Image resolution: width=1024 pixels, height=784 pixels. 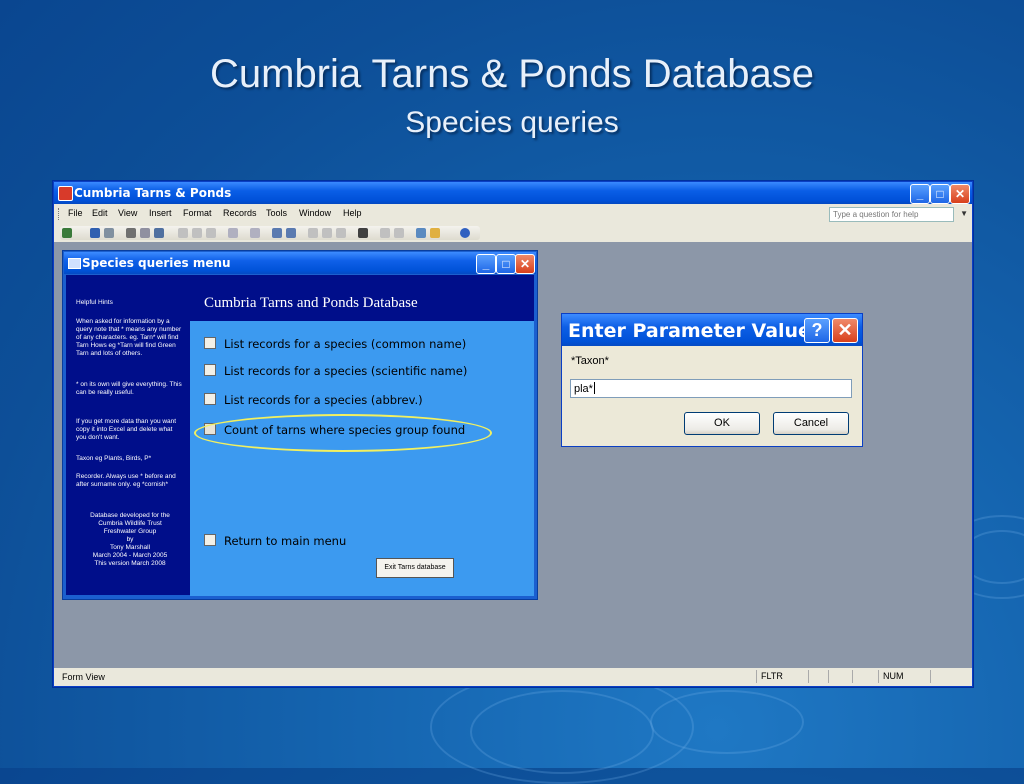 What do you see at coordinates (130, 563) in the screenshot?
I see `credits-line: This version March 2008` at bounding box center [130, 563].